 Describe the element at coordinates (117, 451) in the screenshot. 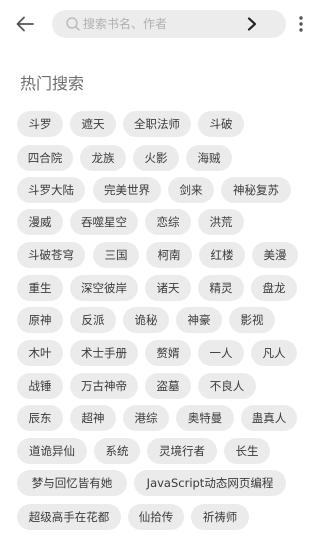

I see `hot-search-tag: 系统` at that location.